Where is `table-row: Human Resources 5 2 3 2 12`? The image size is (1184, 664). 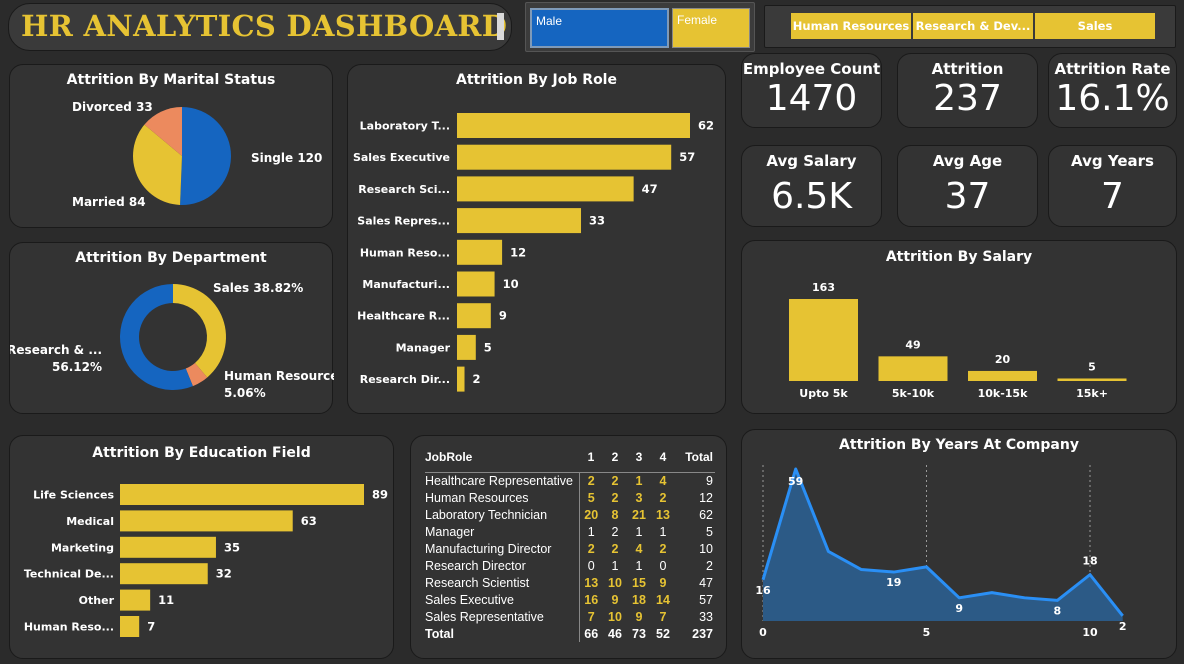
table-row: Human Resources 5 2 3 2 12 is located at coordinates (570, 497).